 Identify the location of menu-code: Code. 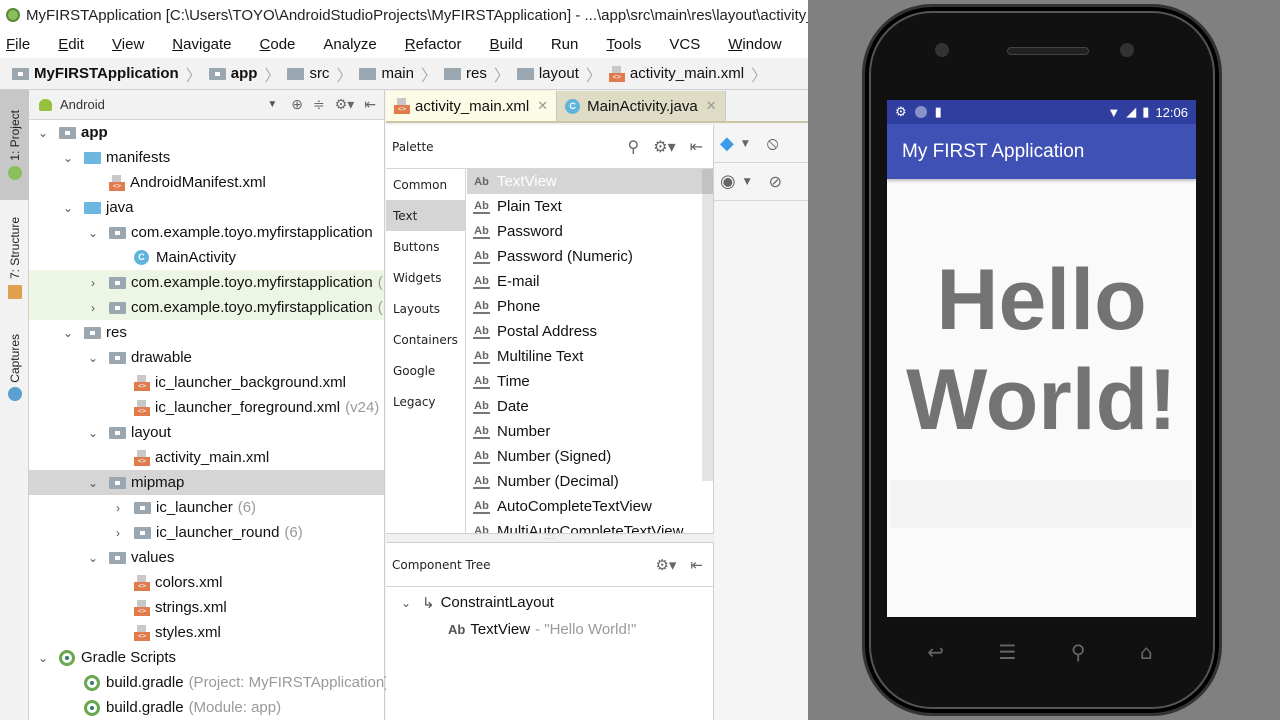
(285, 44).